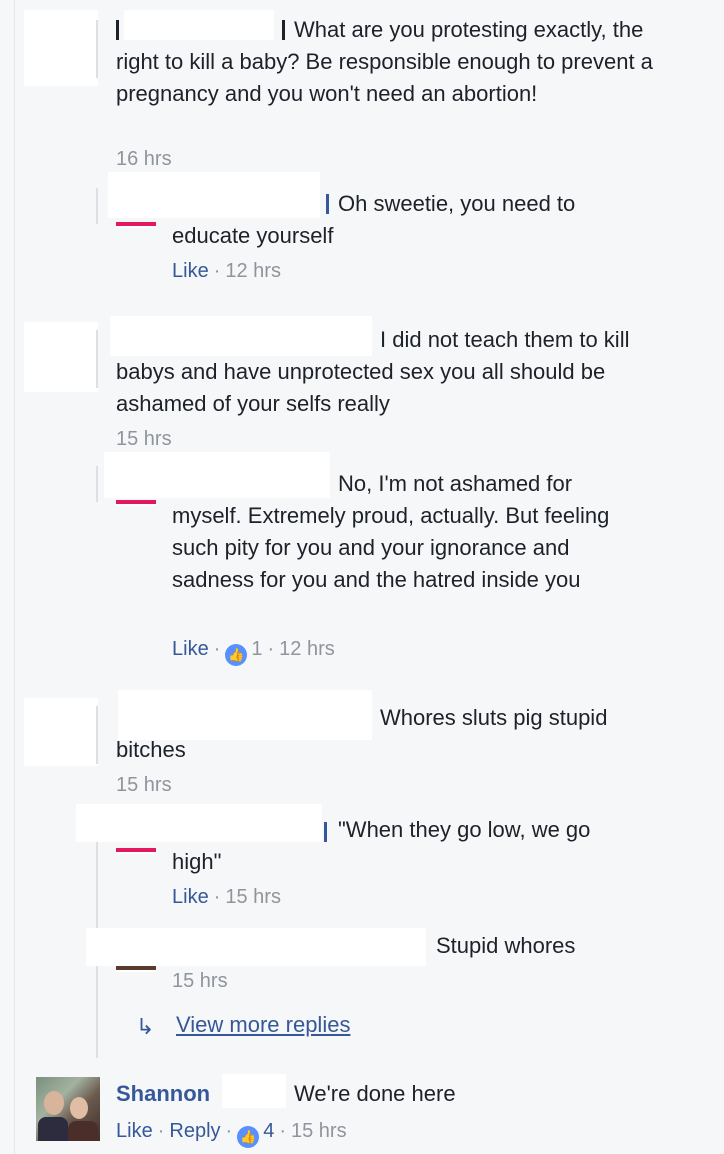 The width and height of the screenshot is (724, 1154). Describe the element at coordinates (144, 159) in the screenshot. I see `comment-timestamp: 16 hrs` at that location.